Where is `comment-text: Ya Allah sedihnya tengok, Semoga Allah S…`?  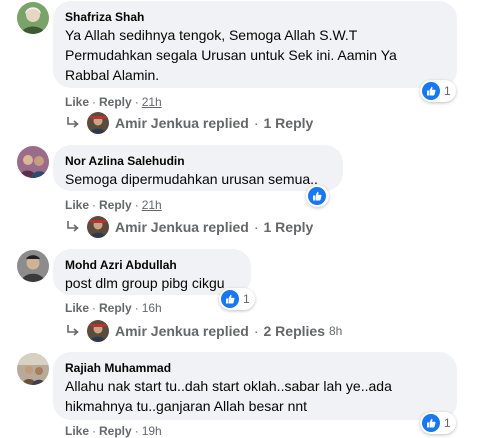 comment-text: Ya Allah sedihnya tengok, Semoga Allah S… is located at coordinates (231, 55).